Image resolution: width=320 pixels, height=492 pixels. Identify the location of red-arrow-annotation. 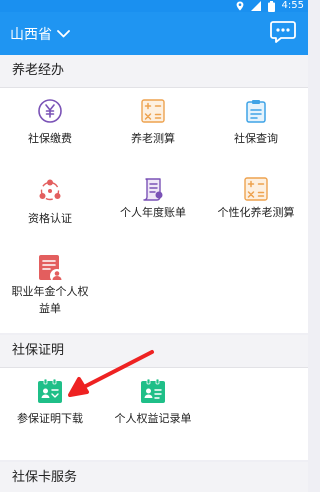
(111, 373).